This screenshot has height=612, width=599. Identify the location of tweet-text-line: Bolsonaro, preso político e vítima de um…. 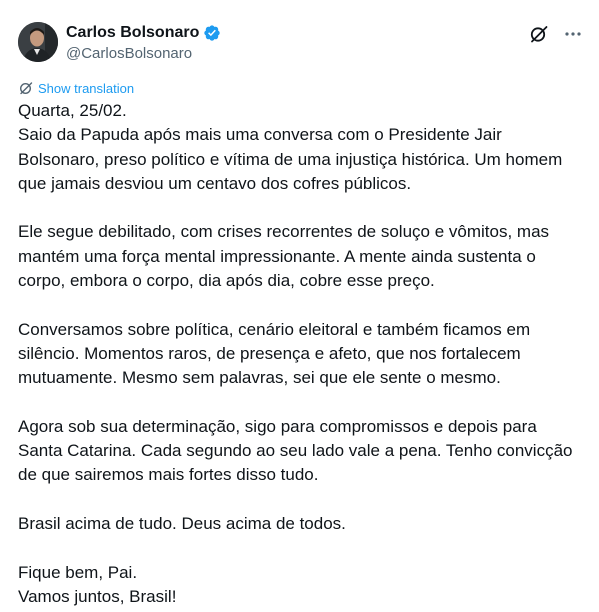
(290, 159).